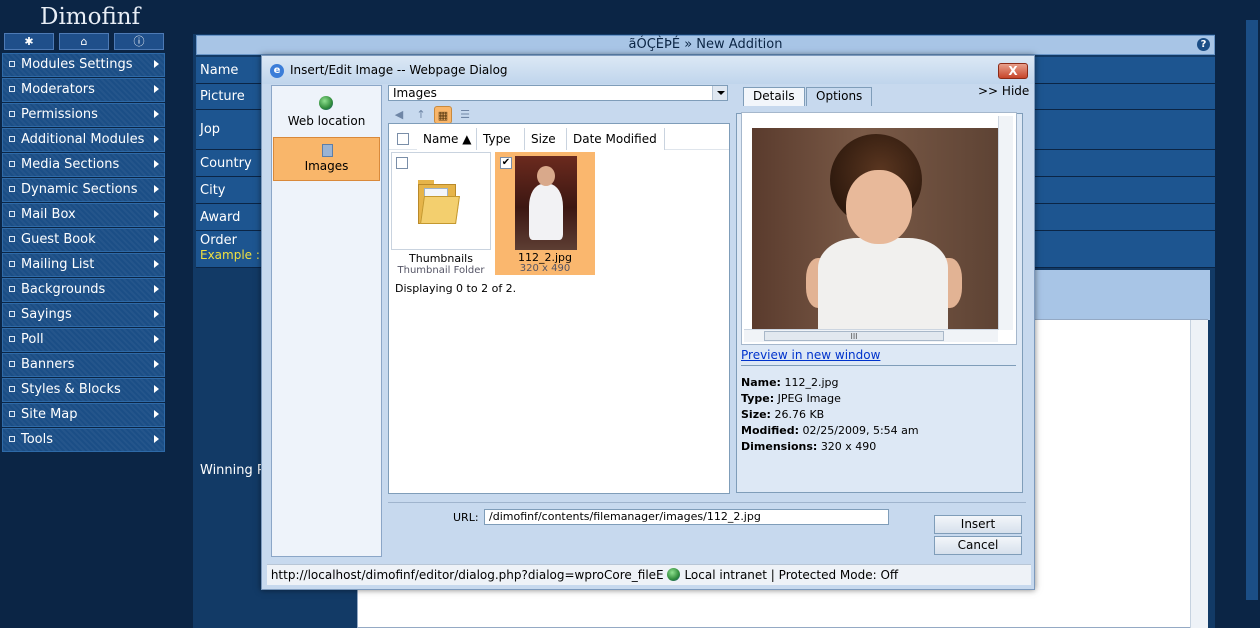 The image size is (1260, 628). Describe the element at coordinates (705, 45) in the screenshot. I see `page-title: ãÓÇÈÞÉ » New Addition` at that location.